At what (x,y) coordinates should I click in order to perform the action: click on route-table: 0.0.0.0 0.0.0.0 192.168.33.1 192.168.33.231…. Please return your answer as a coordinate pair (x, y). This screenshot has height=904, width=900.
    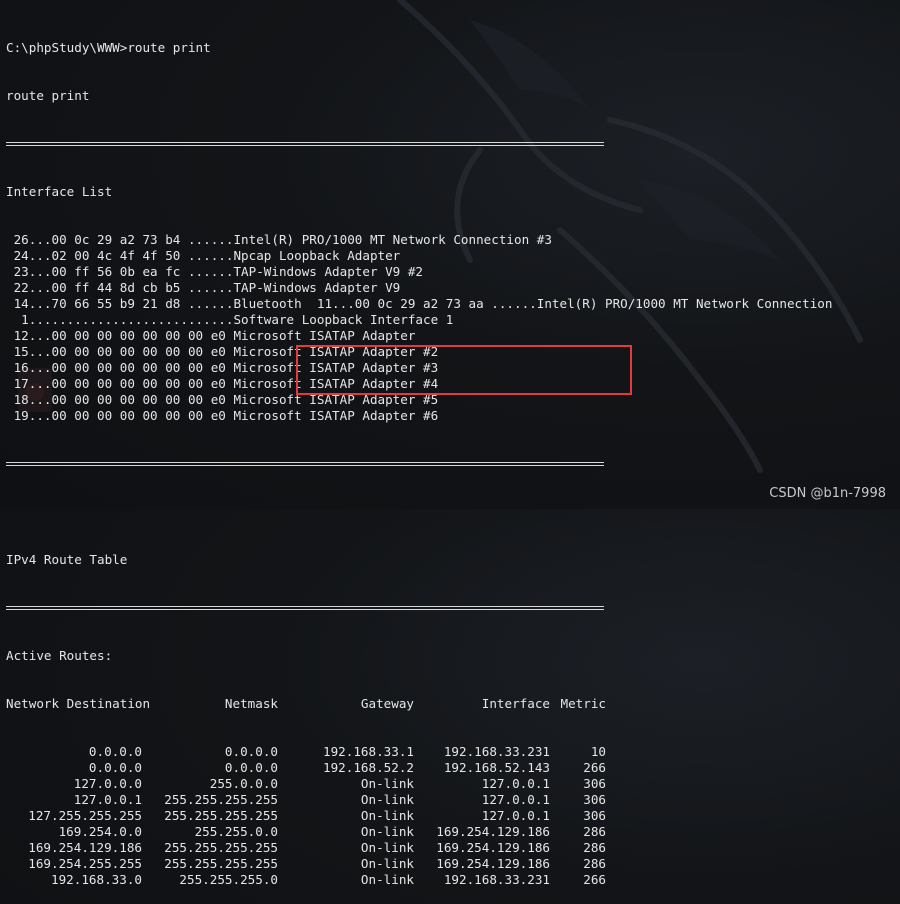
    Looking at the image, I should click on (419, 816).